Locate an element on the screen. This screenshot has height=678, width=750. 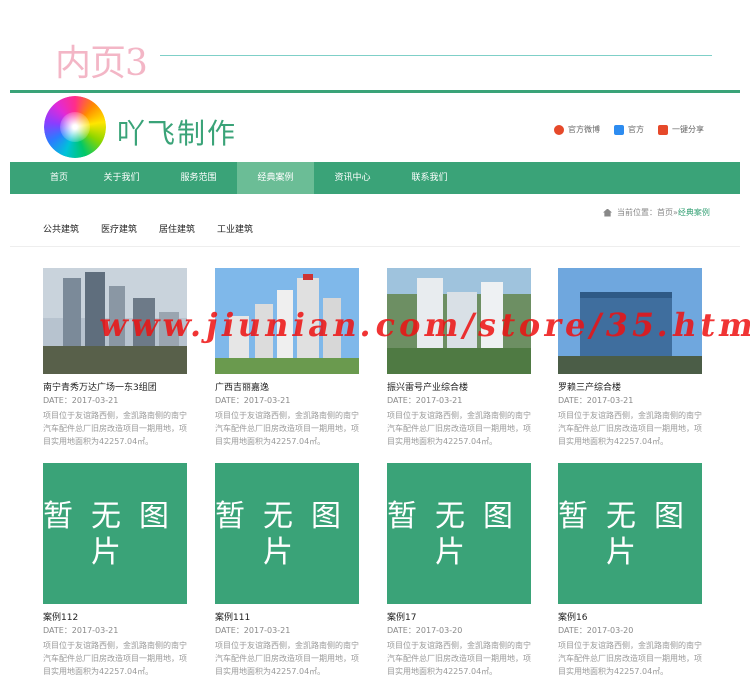
case-title: 罗赖三产综合楼 is located at coordinates (630, 386).